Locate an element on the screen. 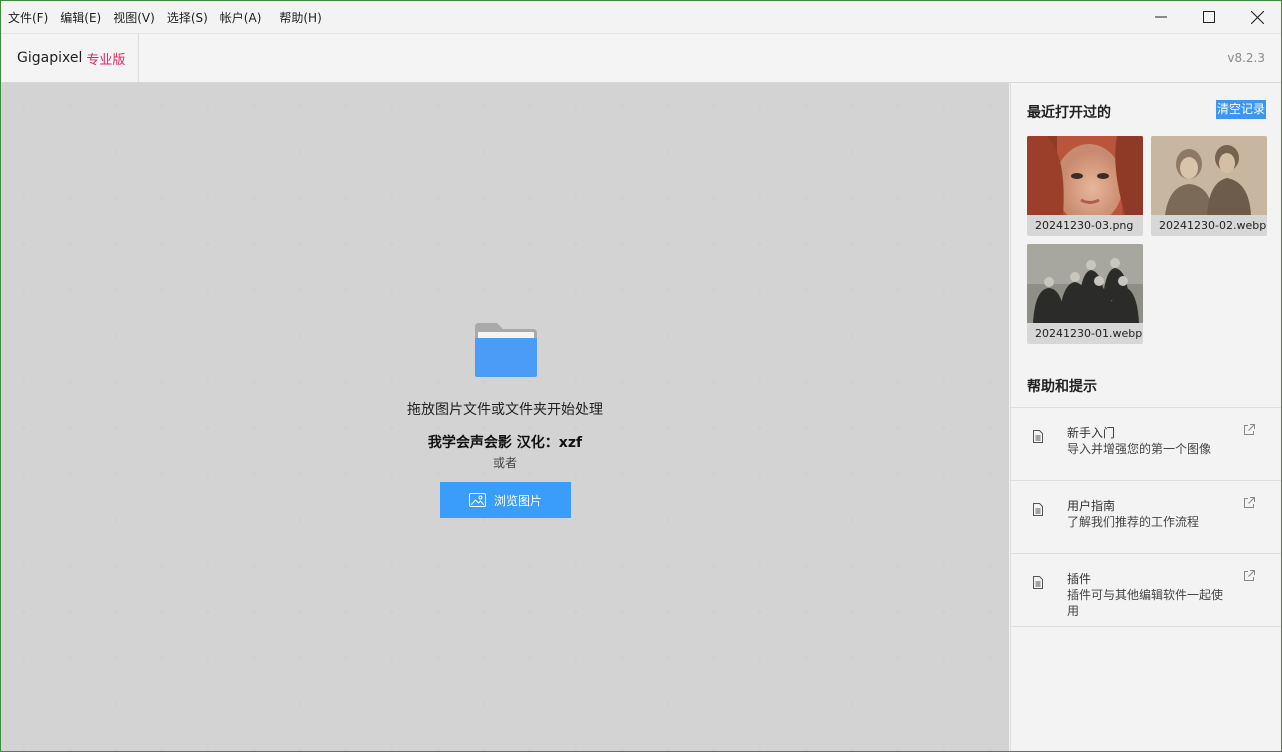  menu-bar: 文件(F) 编辑(E) 视图(V) 选择(S) 帐户(A) 帮助(H) is located at coordinates (641, 17).